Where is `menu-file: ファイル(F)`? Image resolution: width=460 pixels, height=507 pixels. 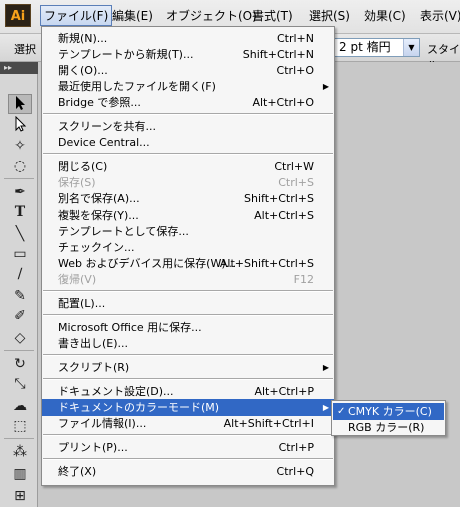
menu-file: ファイル(F) is located at coordinates (76, 15).